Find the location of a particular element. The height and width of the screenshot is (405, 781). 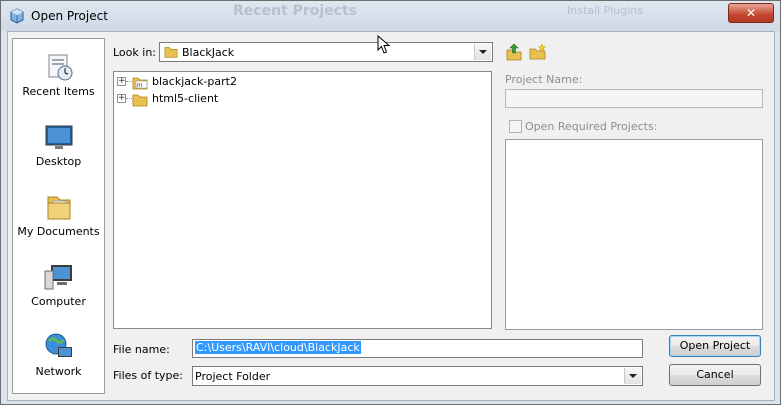

window-title: Open Project is located at coordinates (69, 16).